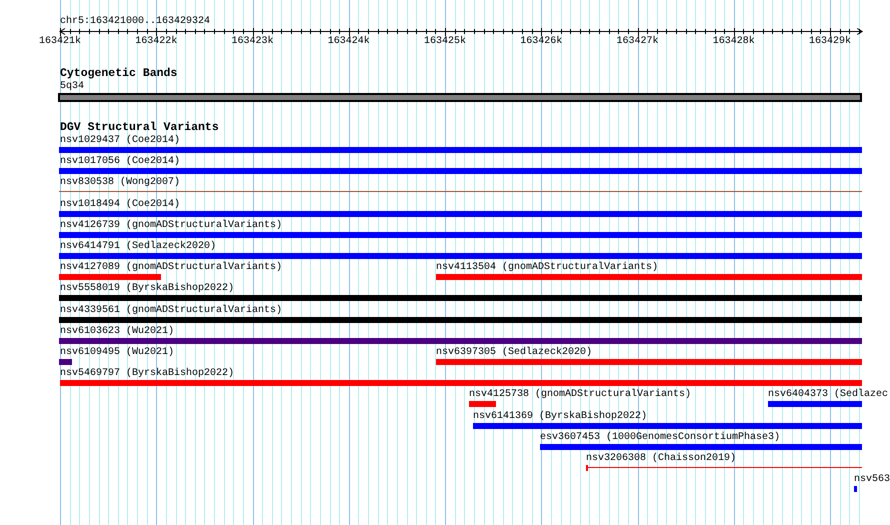 This screenshot has height=525, width=890. What do you see at coordinates (253, 41) in the screenshot?
I see `tick-label: 163423k` at bounding box center [253, 41].